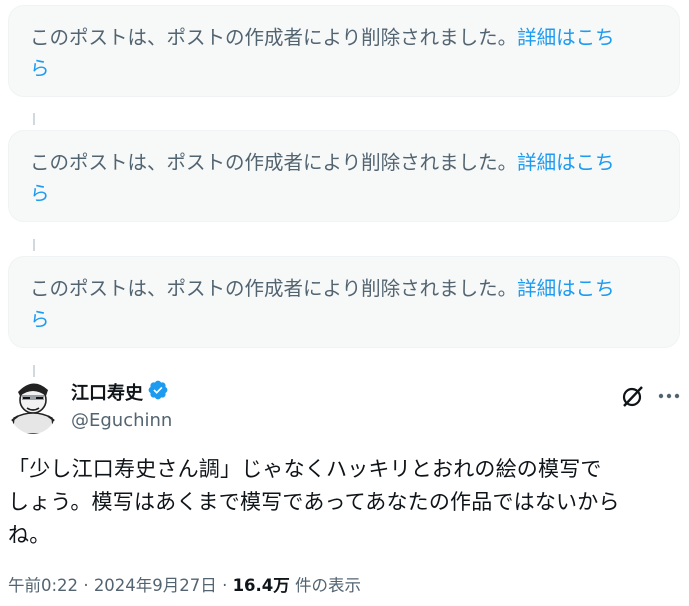  I want to click on post-meta: 午前0:22 · 2024年9月27日 · 16.4万 件の表示, so click(184, 586).